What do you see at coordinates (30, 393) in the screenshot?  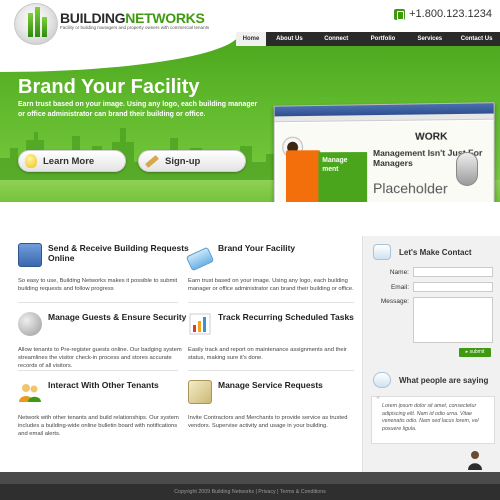 I see `people-icon` at bounding box center [30, 393].